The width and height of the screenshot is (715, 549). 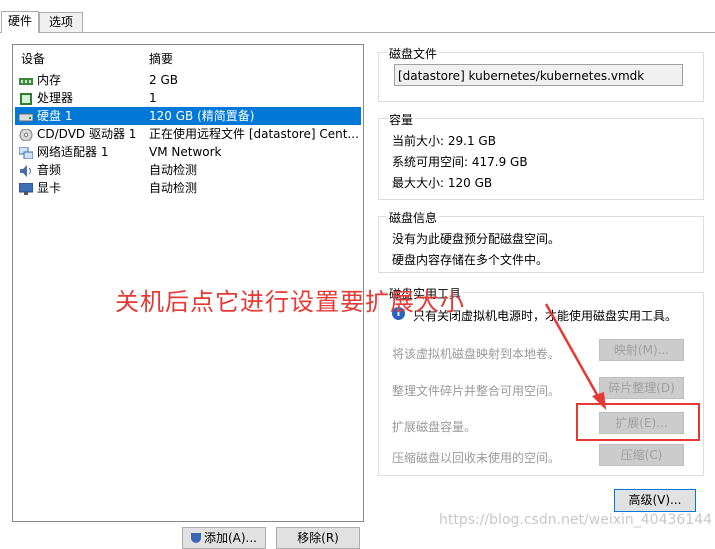 What do you see at coordinates (55, 116) in the screenshot?
I see `device-name: 硬盘 1` at bounding box center [55, 116].